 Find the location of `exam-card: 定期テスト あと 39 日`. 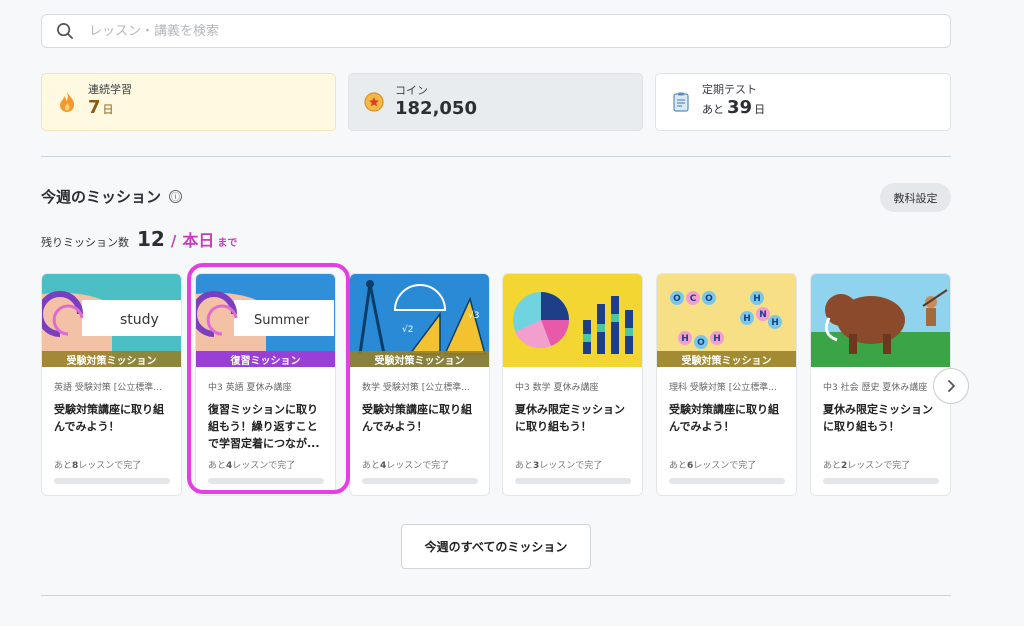

exam-card: 定期テスト あと 39 日 is located at coordinates (803, 102).